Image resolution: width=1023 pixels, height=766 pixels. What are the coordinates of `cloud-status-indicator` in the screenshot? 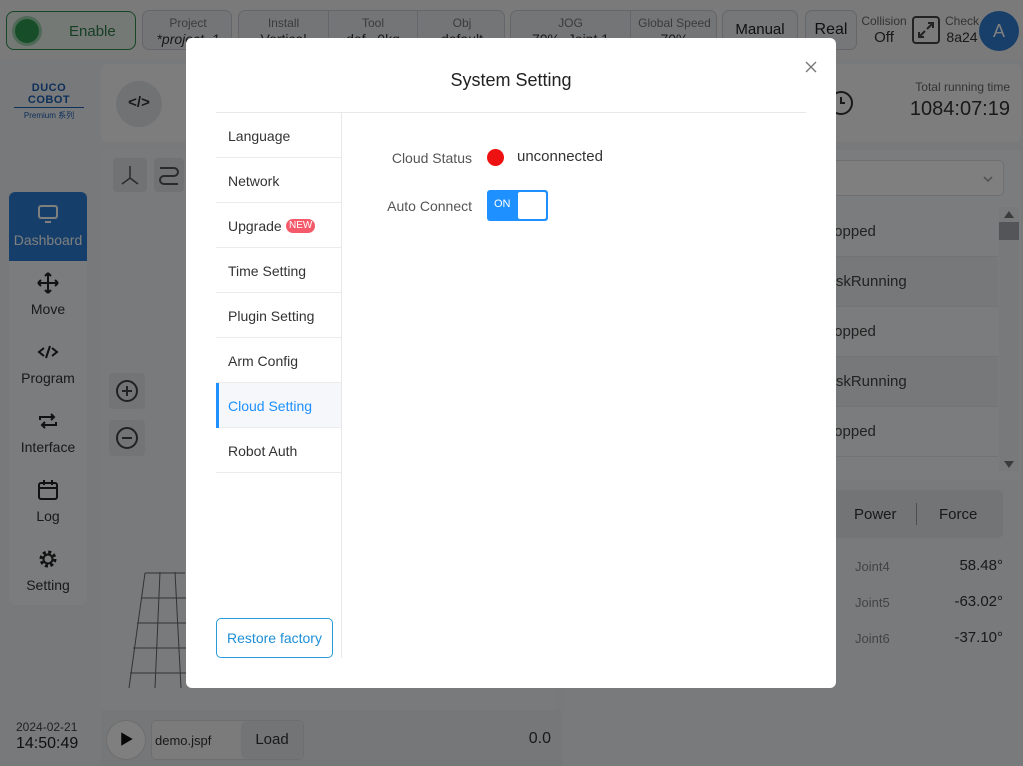 It's located at (495, 157).